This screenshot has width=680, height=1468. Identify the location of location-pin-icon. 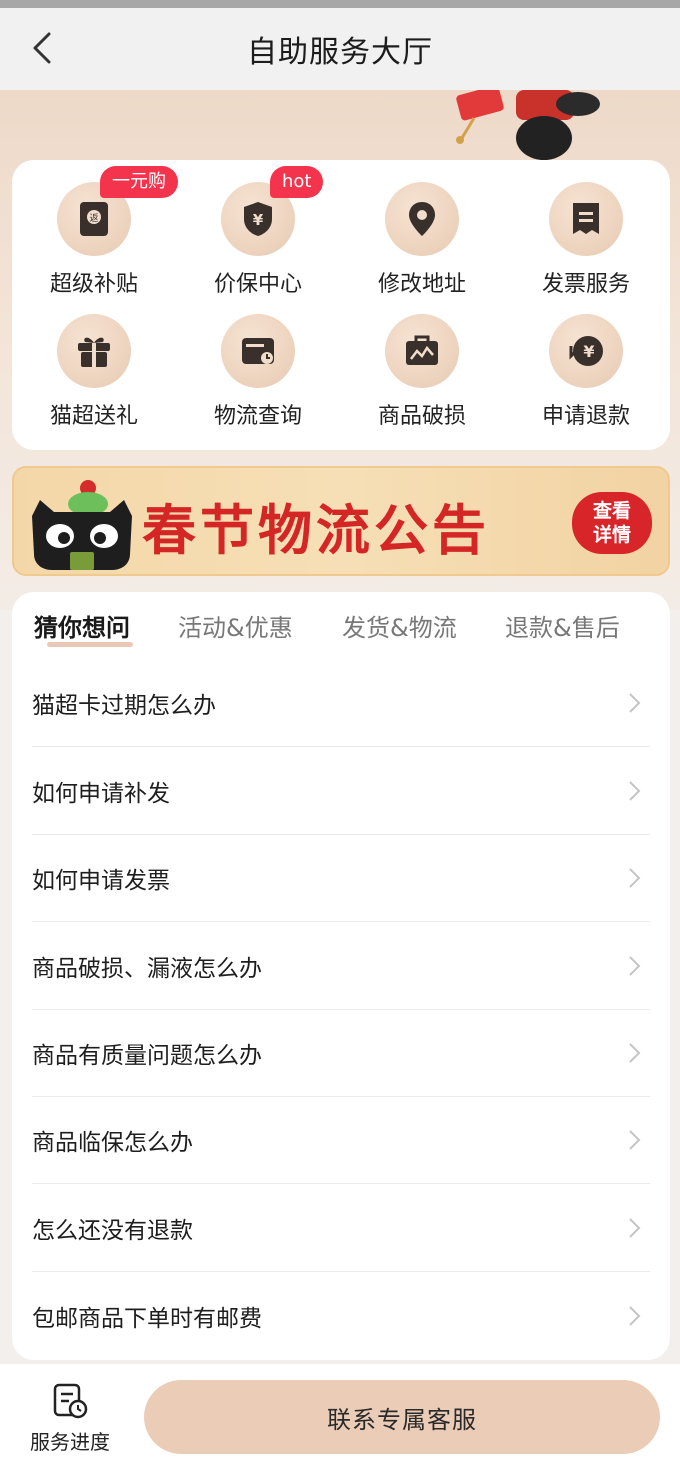
(422, 219).